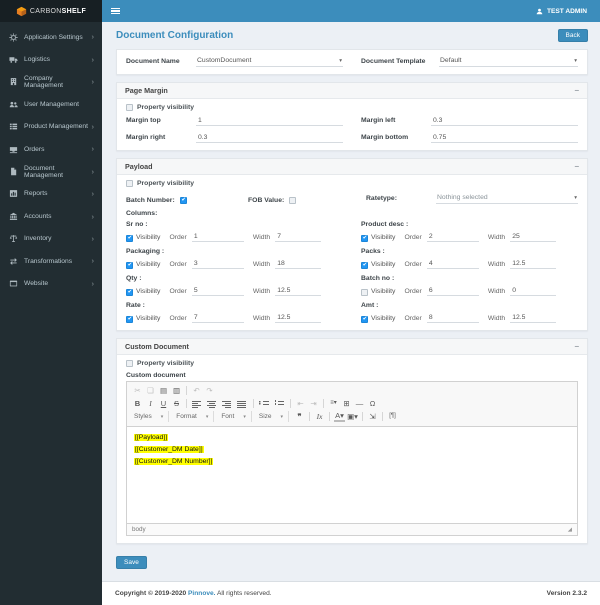  Describe the element at coordinates (264, 404) in the screenshot. I see `bulleted-list-icon` at that location.